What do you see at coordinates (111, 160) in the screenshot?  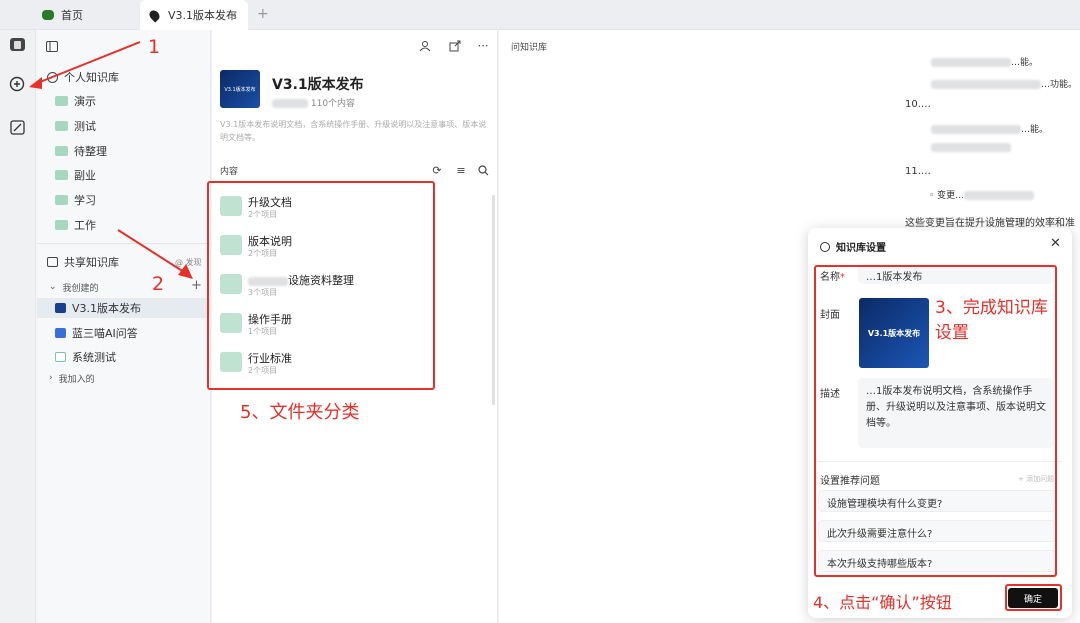 I see `annotation-arrows` at bounding box center [111, 160].